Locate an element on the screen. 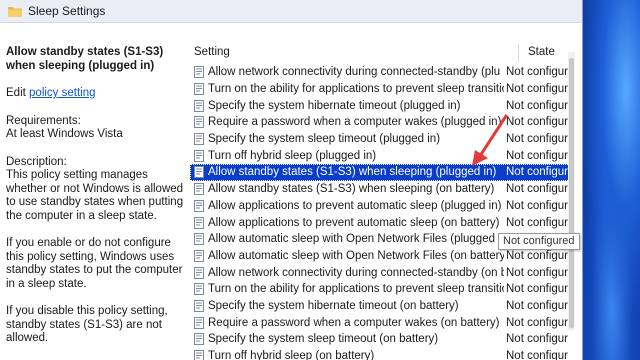 This screenshot has width=640, height=360. column-header-state: State is located at coordinates (541, 52).